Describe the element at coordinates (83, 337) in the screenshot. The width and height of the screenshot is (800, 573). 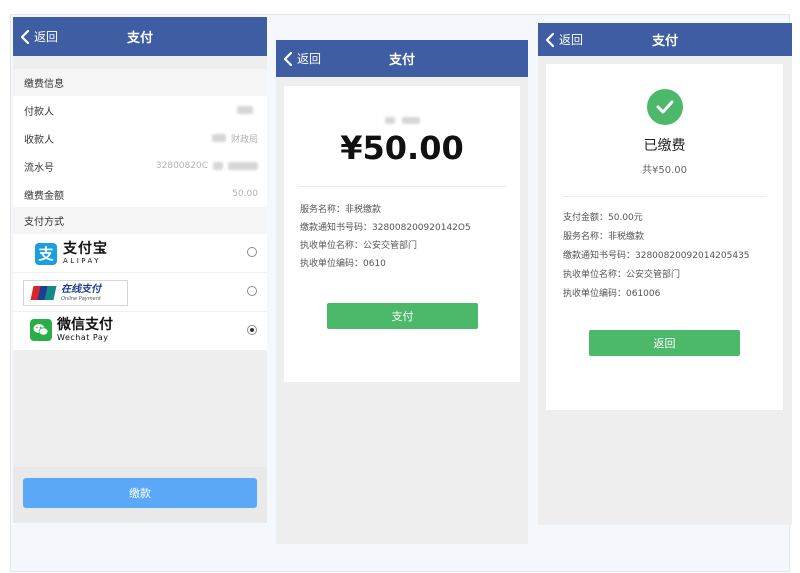
I see `wechat-sub: Wechat Pay` at that location.